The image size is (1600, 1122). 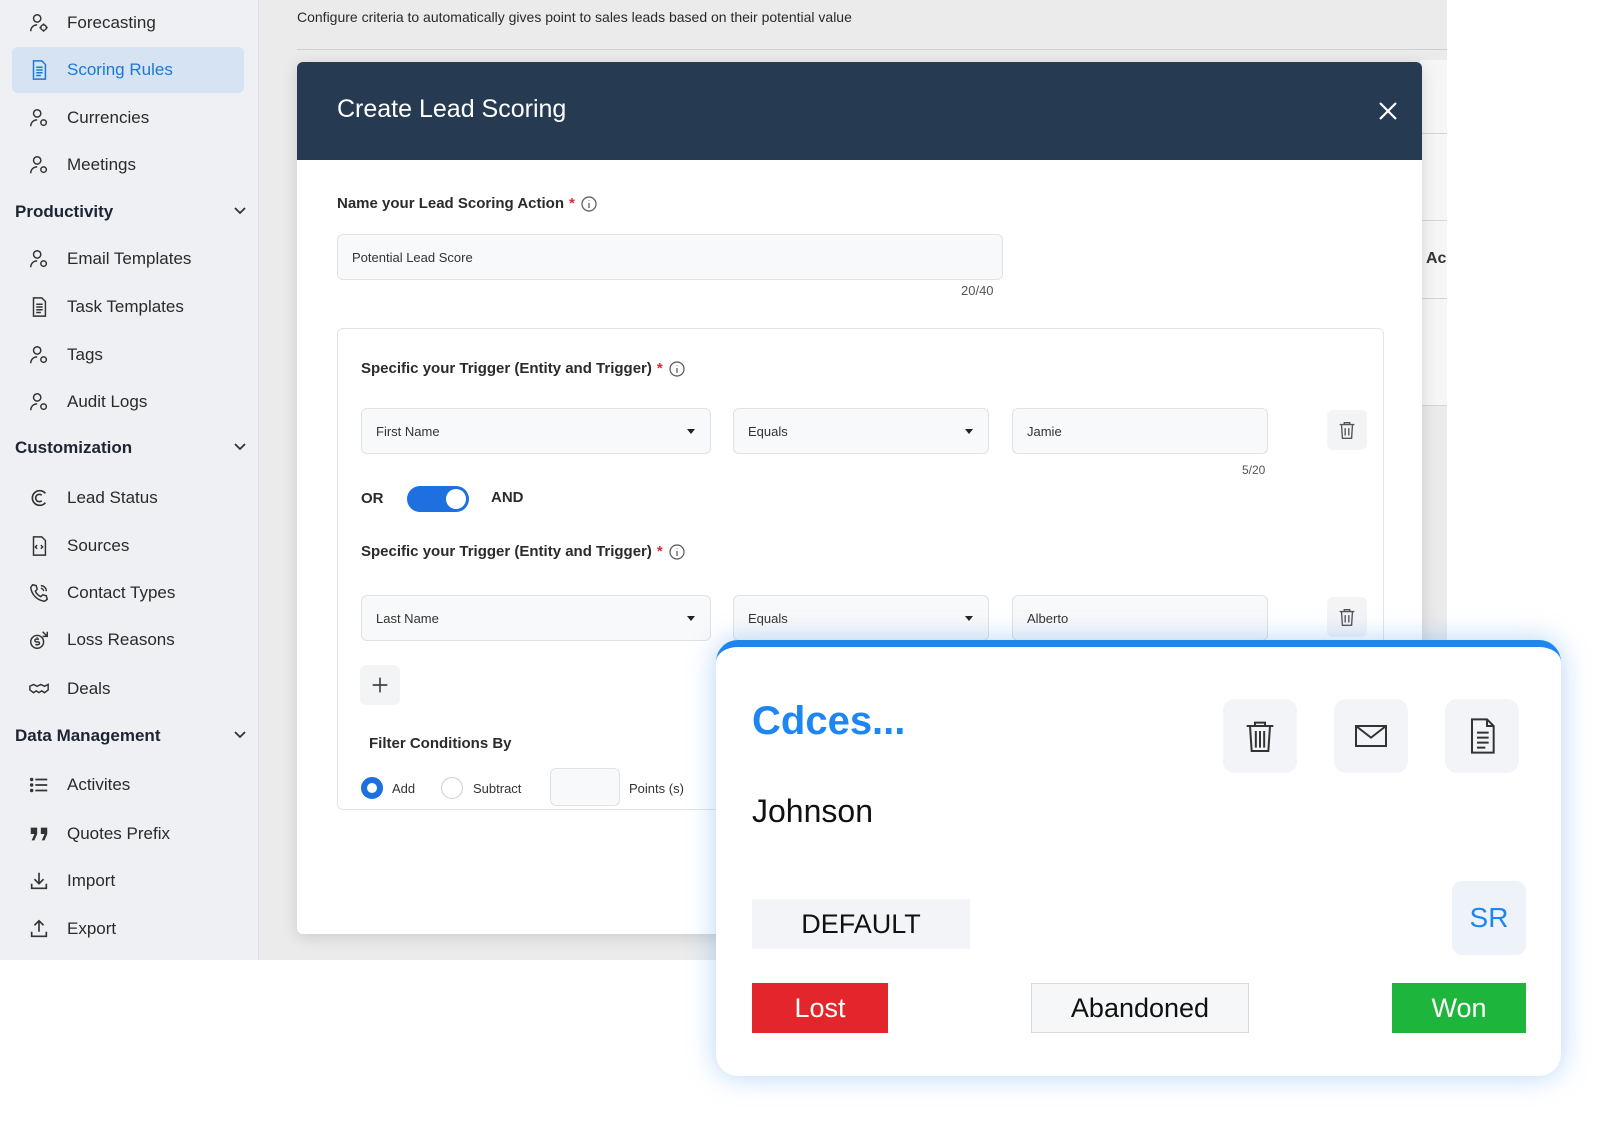 What do you see at coordinates (1459, 1008) in the screenshot?
I see `status-won-button: Won` at bounding box center [1459, 1008].